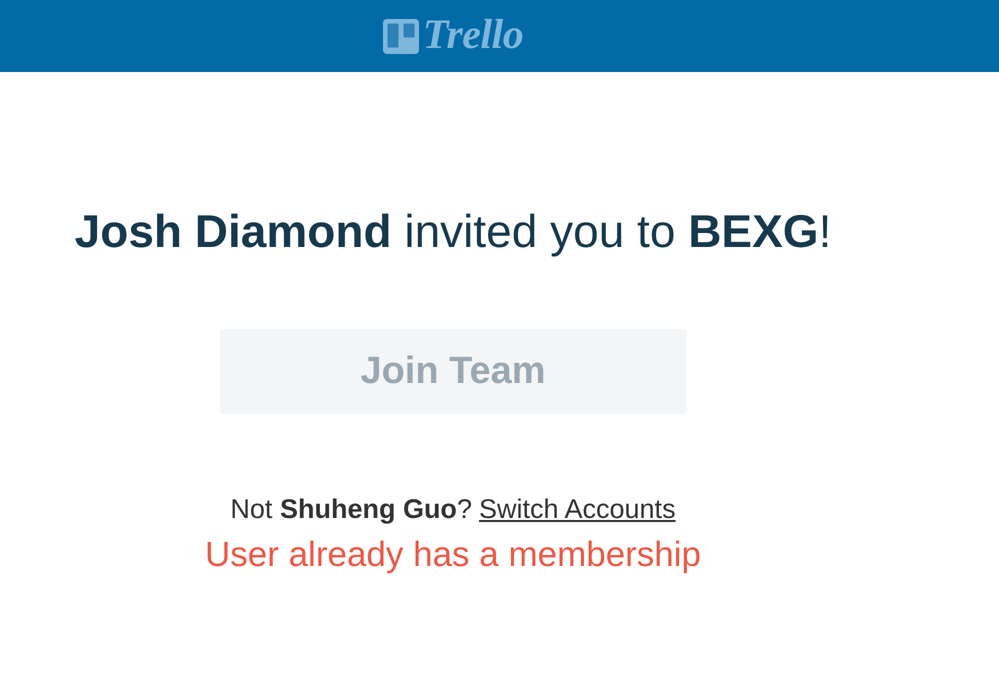 This screenshot has height=695, width=999. What do you see at coordinates (453, 555) in the screenshot?
I see `error-message: User already has a membership` at bounding box center [453, 555].